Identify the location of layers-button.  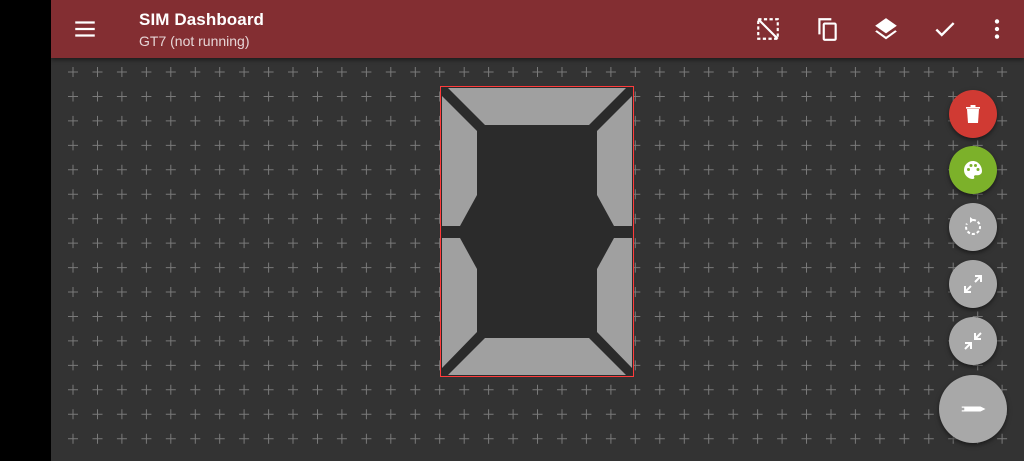
(886, 29).